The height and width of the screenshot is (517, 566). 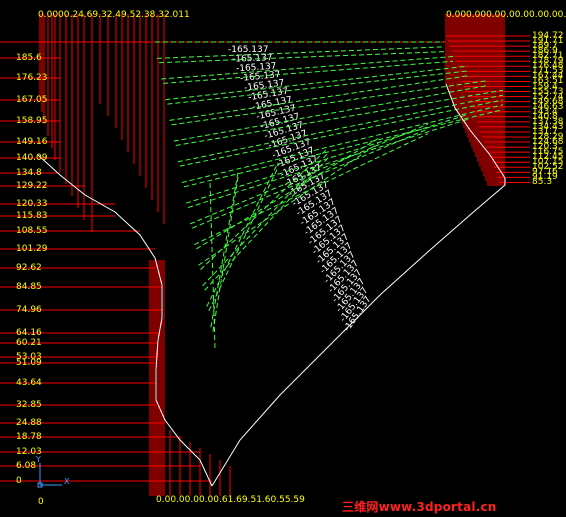 I want to click on left-dimension-label: 149.16, so click(x=32, y=142).